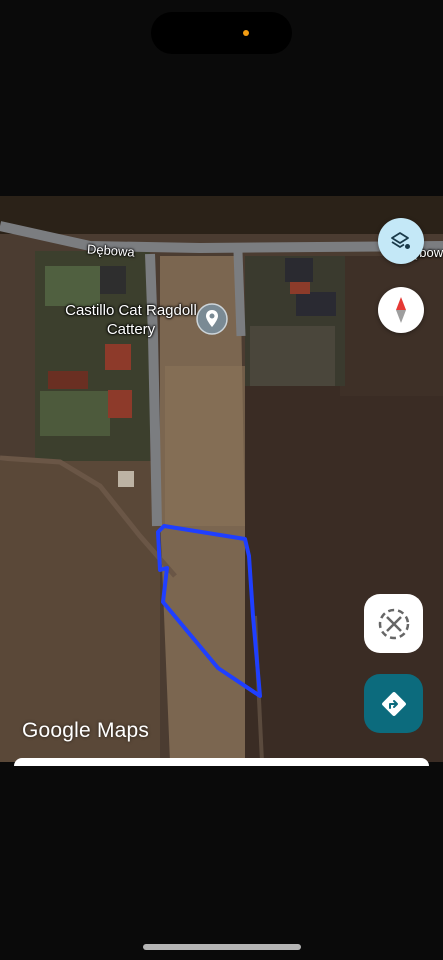  What do you see at coordinates (111, 250) in the screenshot?
I see `street-label-debowa: Dębowa` at bounding box center [111, 250].